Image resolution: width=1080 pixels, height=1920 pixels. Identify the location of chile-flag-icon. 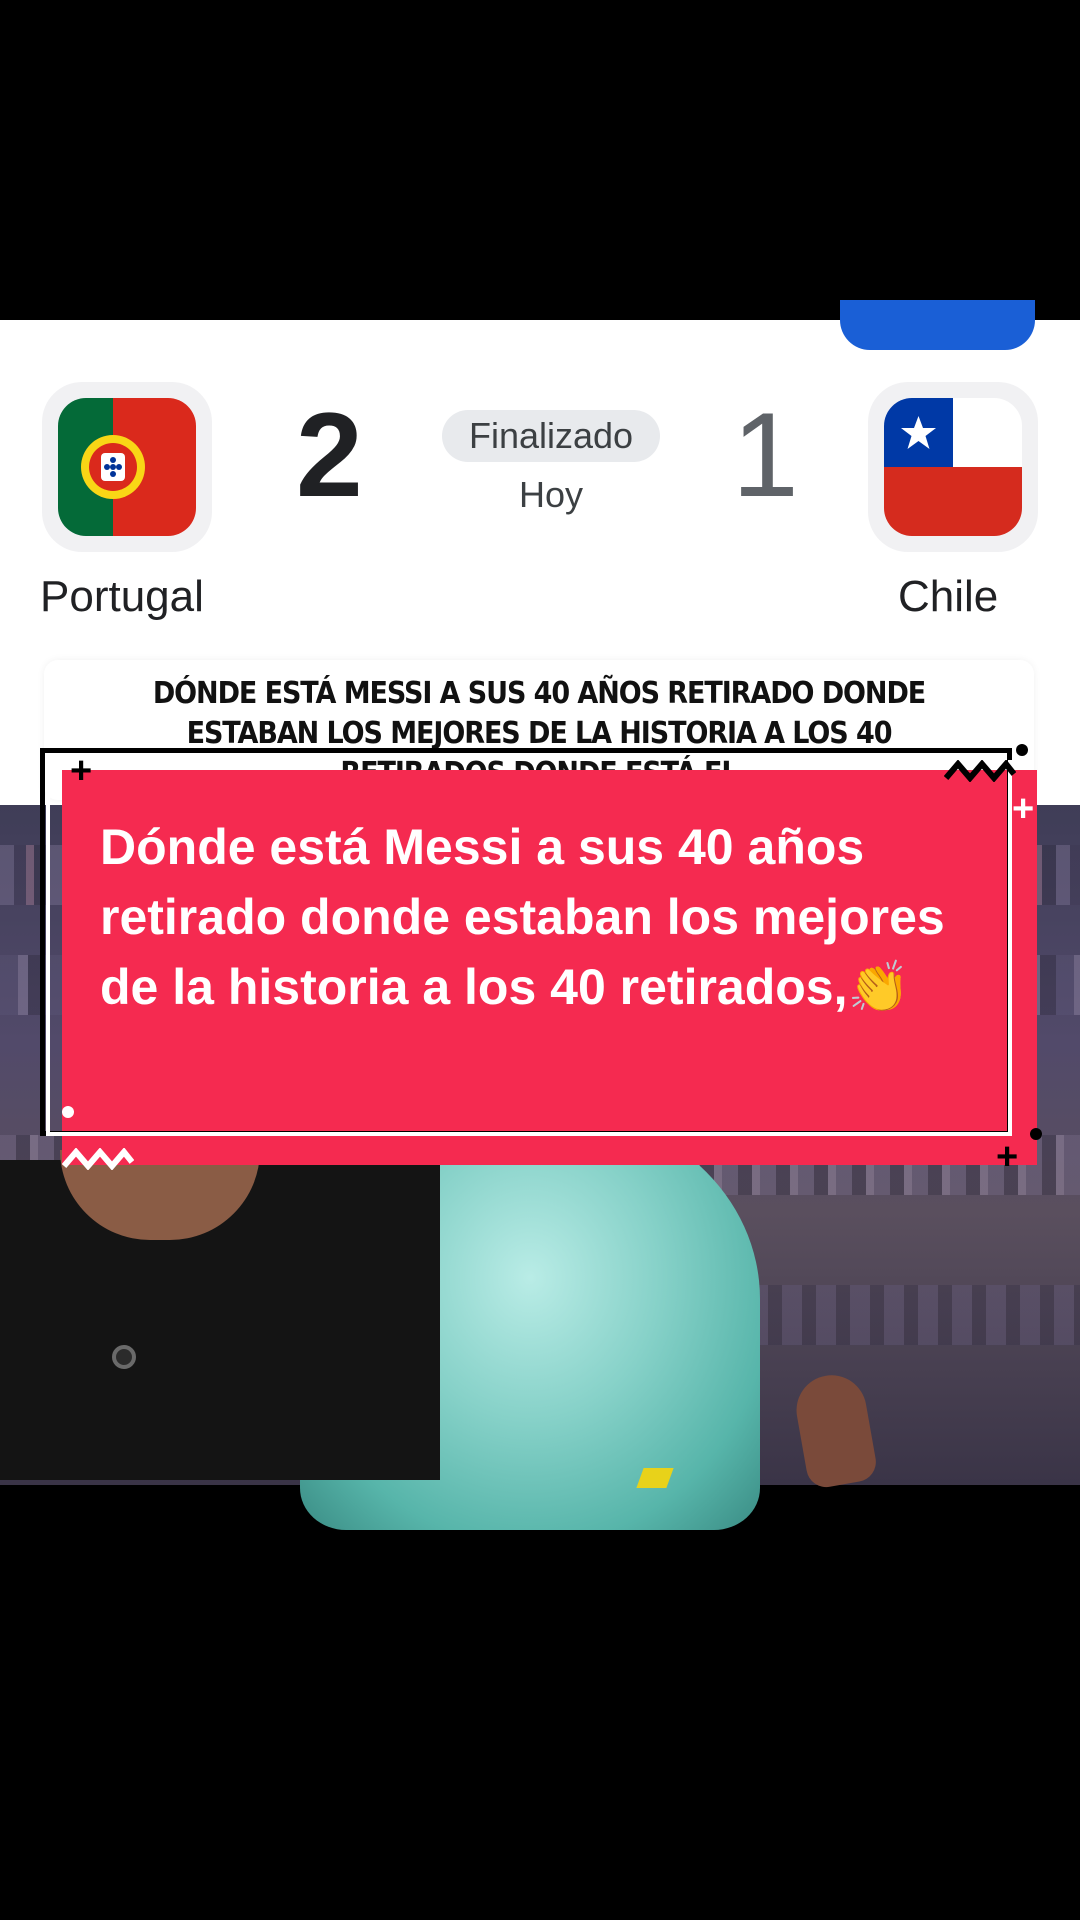
(953, 467).